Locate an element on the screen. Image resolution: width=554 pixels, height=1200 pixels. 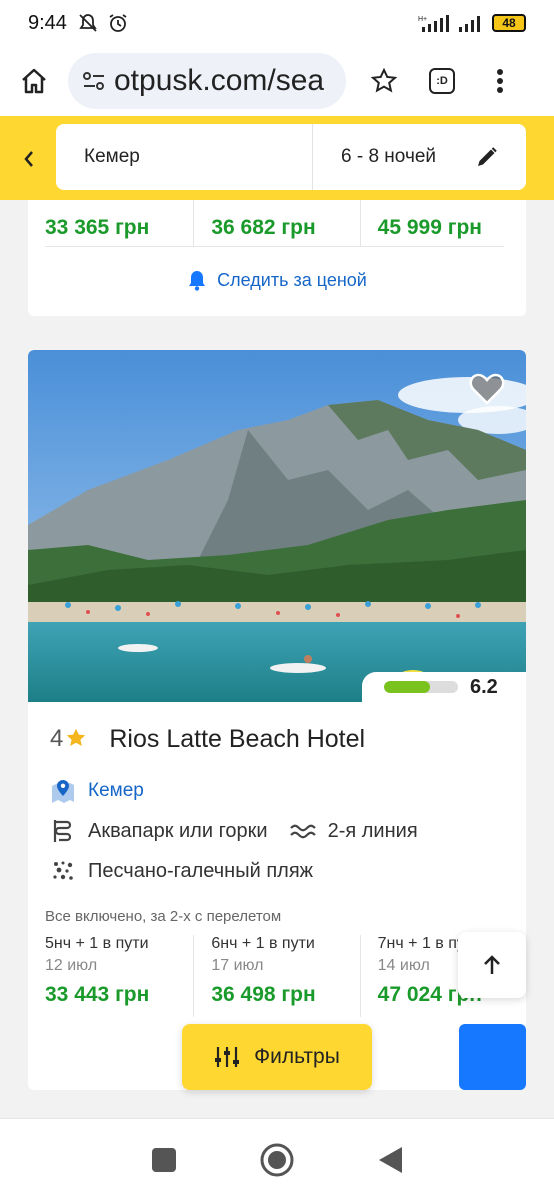
track-price-link: Следить за ценой is located at coordinates (277, 280).